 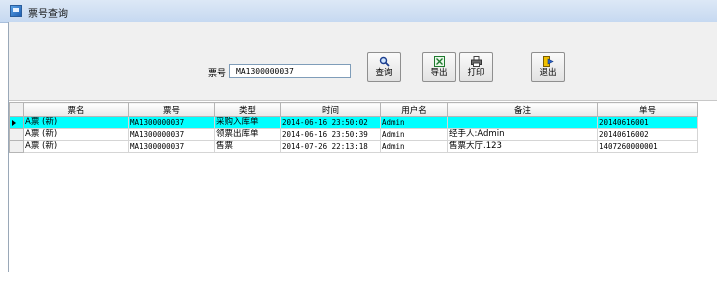 What do you see at coordinates (290, 71) in the screenshot?
I see `ticket-number-input` at bounding box center [290, 71].